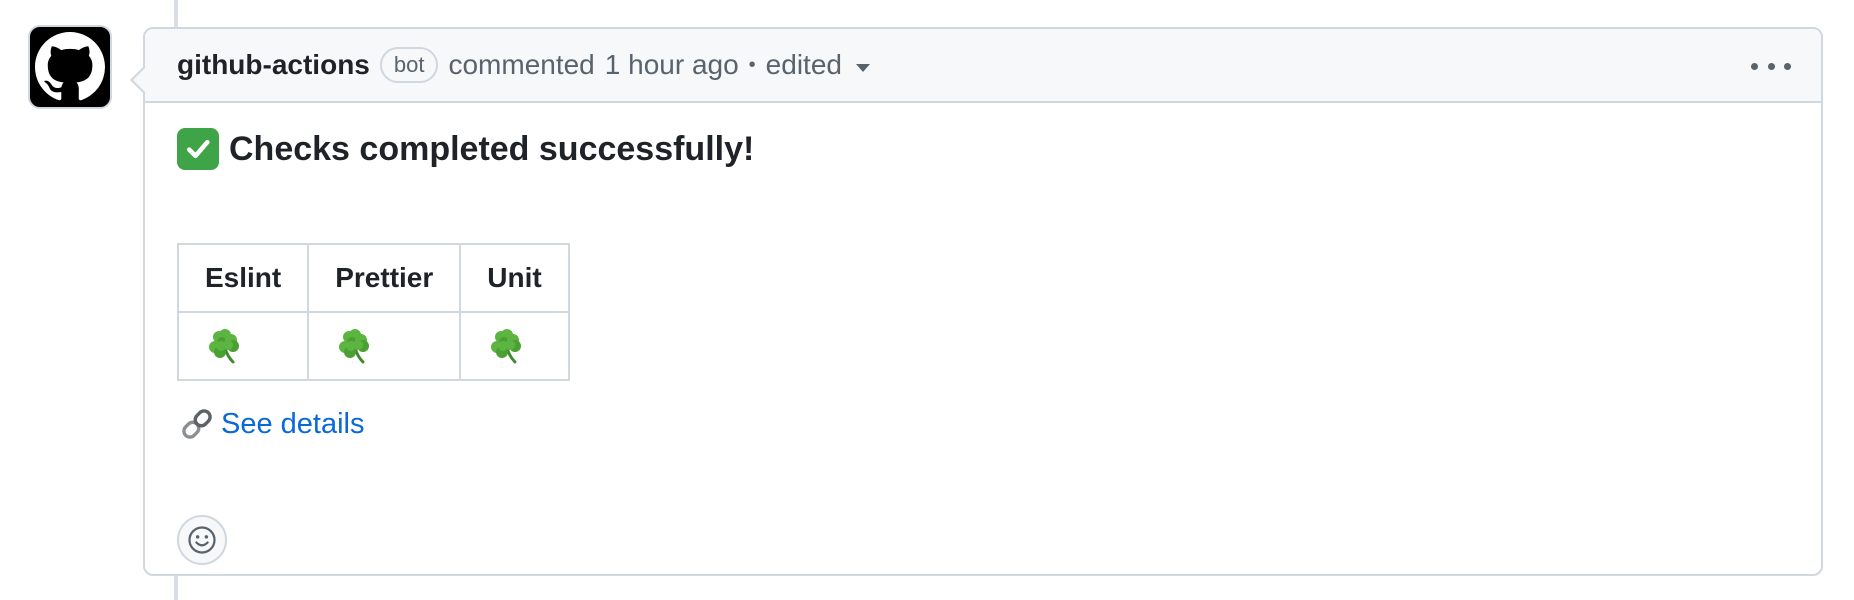 This screenshot has width=1854, height=600. What do you see at coordinates (384, 278) in the screenshot?
I see `column-header-prettier: Prettier` at bounding box center [384, 278].